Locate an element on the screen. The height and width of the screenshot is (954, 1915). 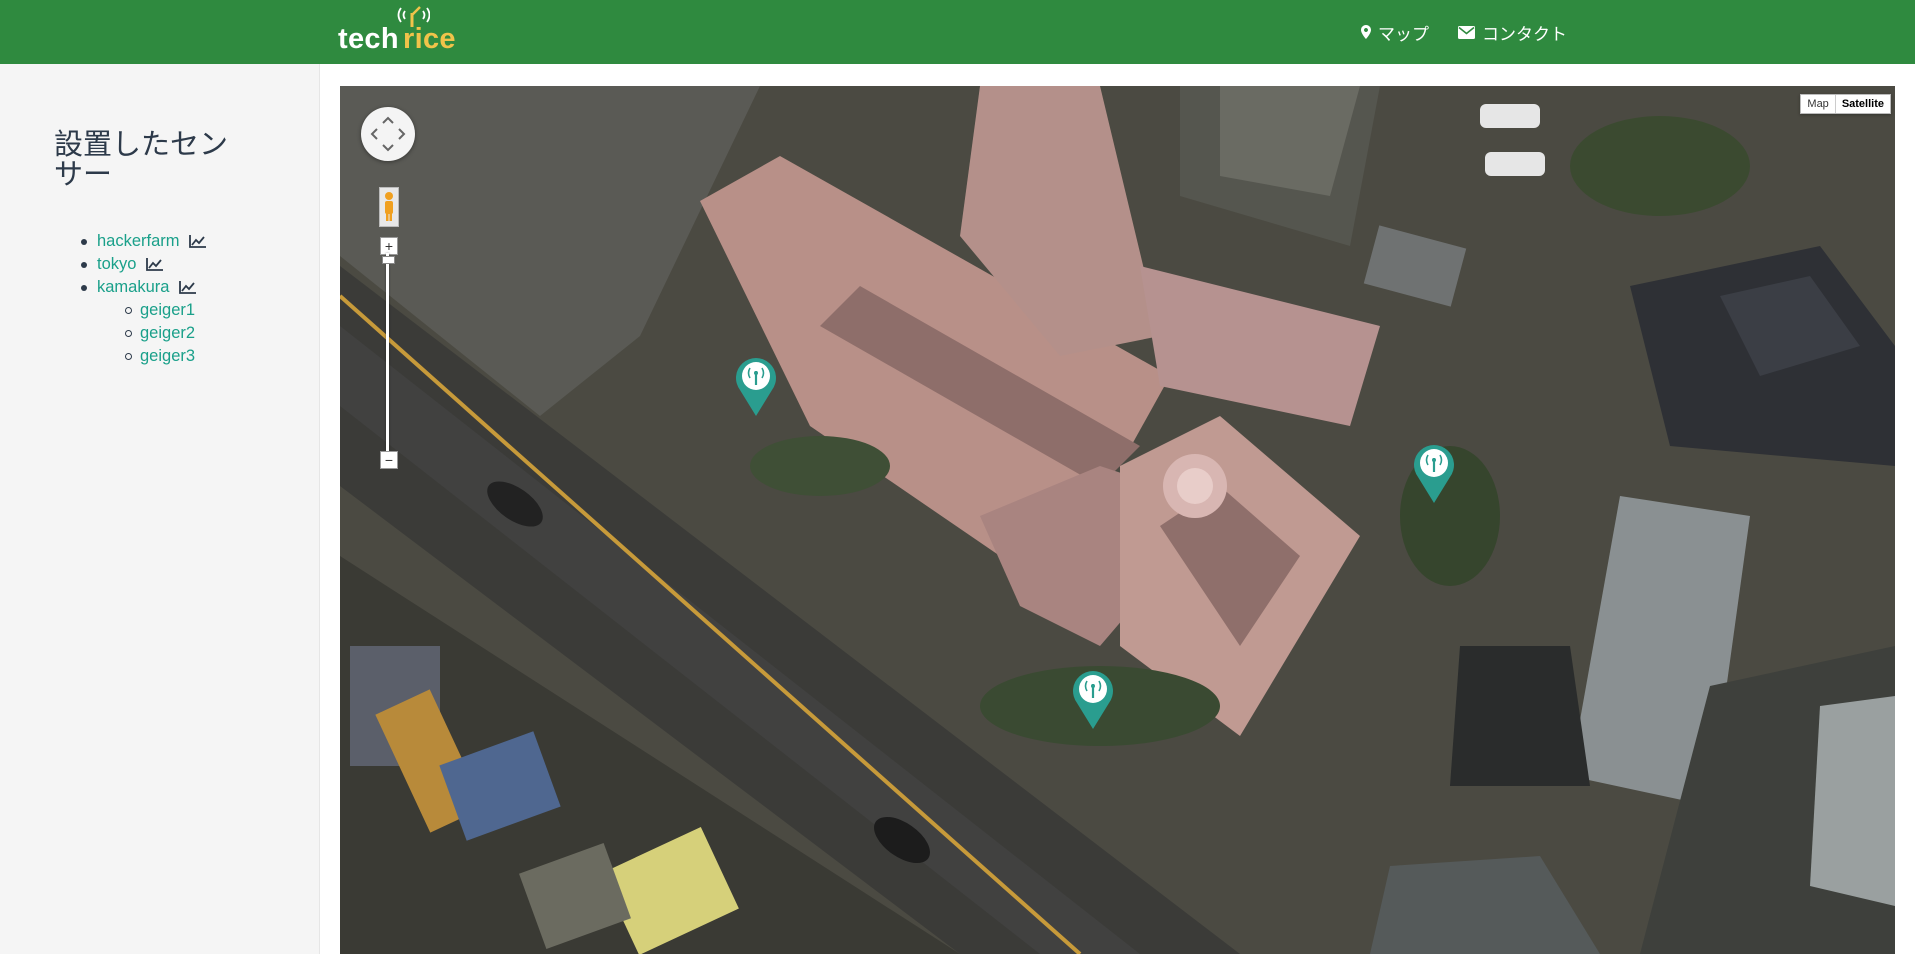
map-marker-icon is located at coordinates (1366, 32).